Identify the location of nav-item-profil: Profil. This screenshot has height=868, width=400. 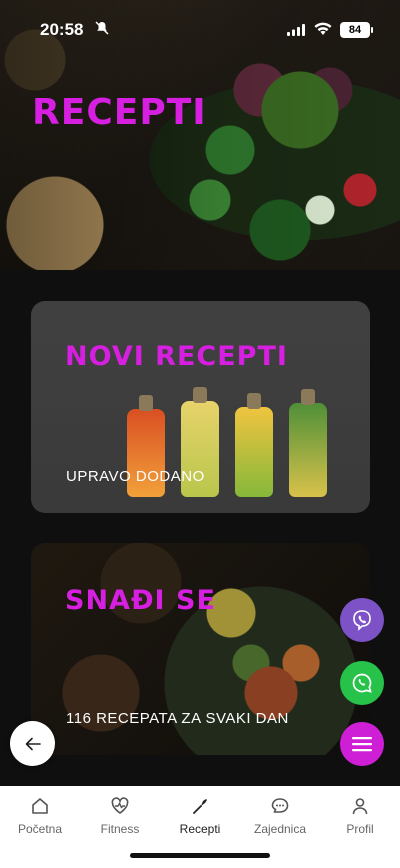
(360, 816).